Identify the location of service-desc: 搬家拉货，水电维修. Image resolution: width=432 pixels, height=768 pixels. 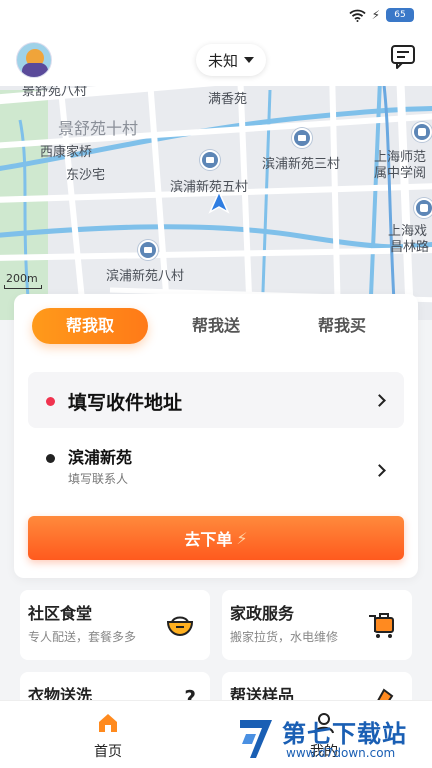
(284, 637).